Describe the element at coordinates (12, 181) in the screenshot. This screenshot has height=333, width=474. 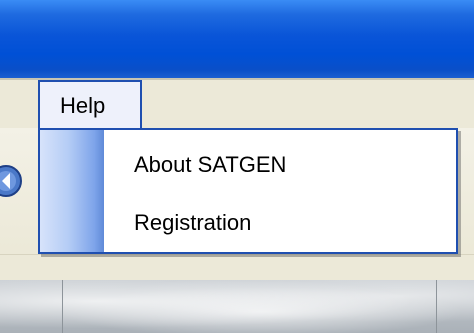
I see `back-arrow-icon` at that location.